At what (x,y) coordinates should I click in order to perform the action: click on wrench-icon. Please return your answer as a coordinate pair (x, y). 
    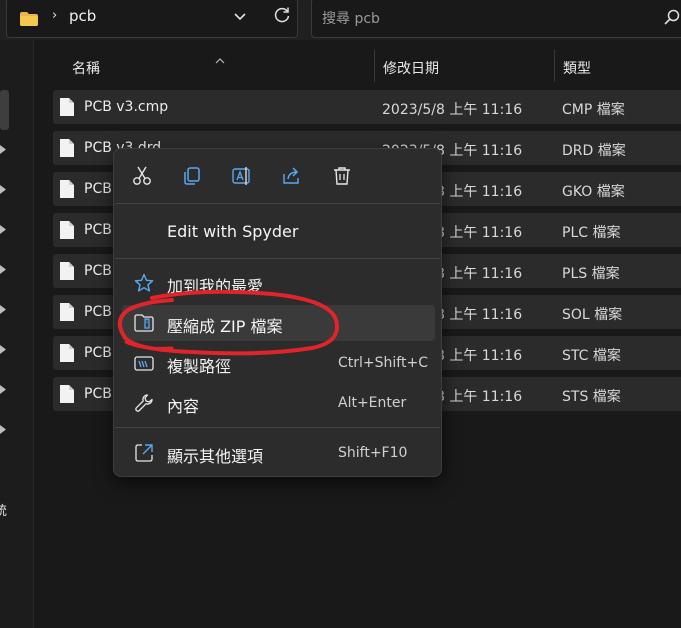
    Looking at the image, I should click on (144, 403).